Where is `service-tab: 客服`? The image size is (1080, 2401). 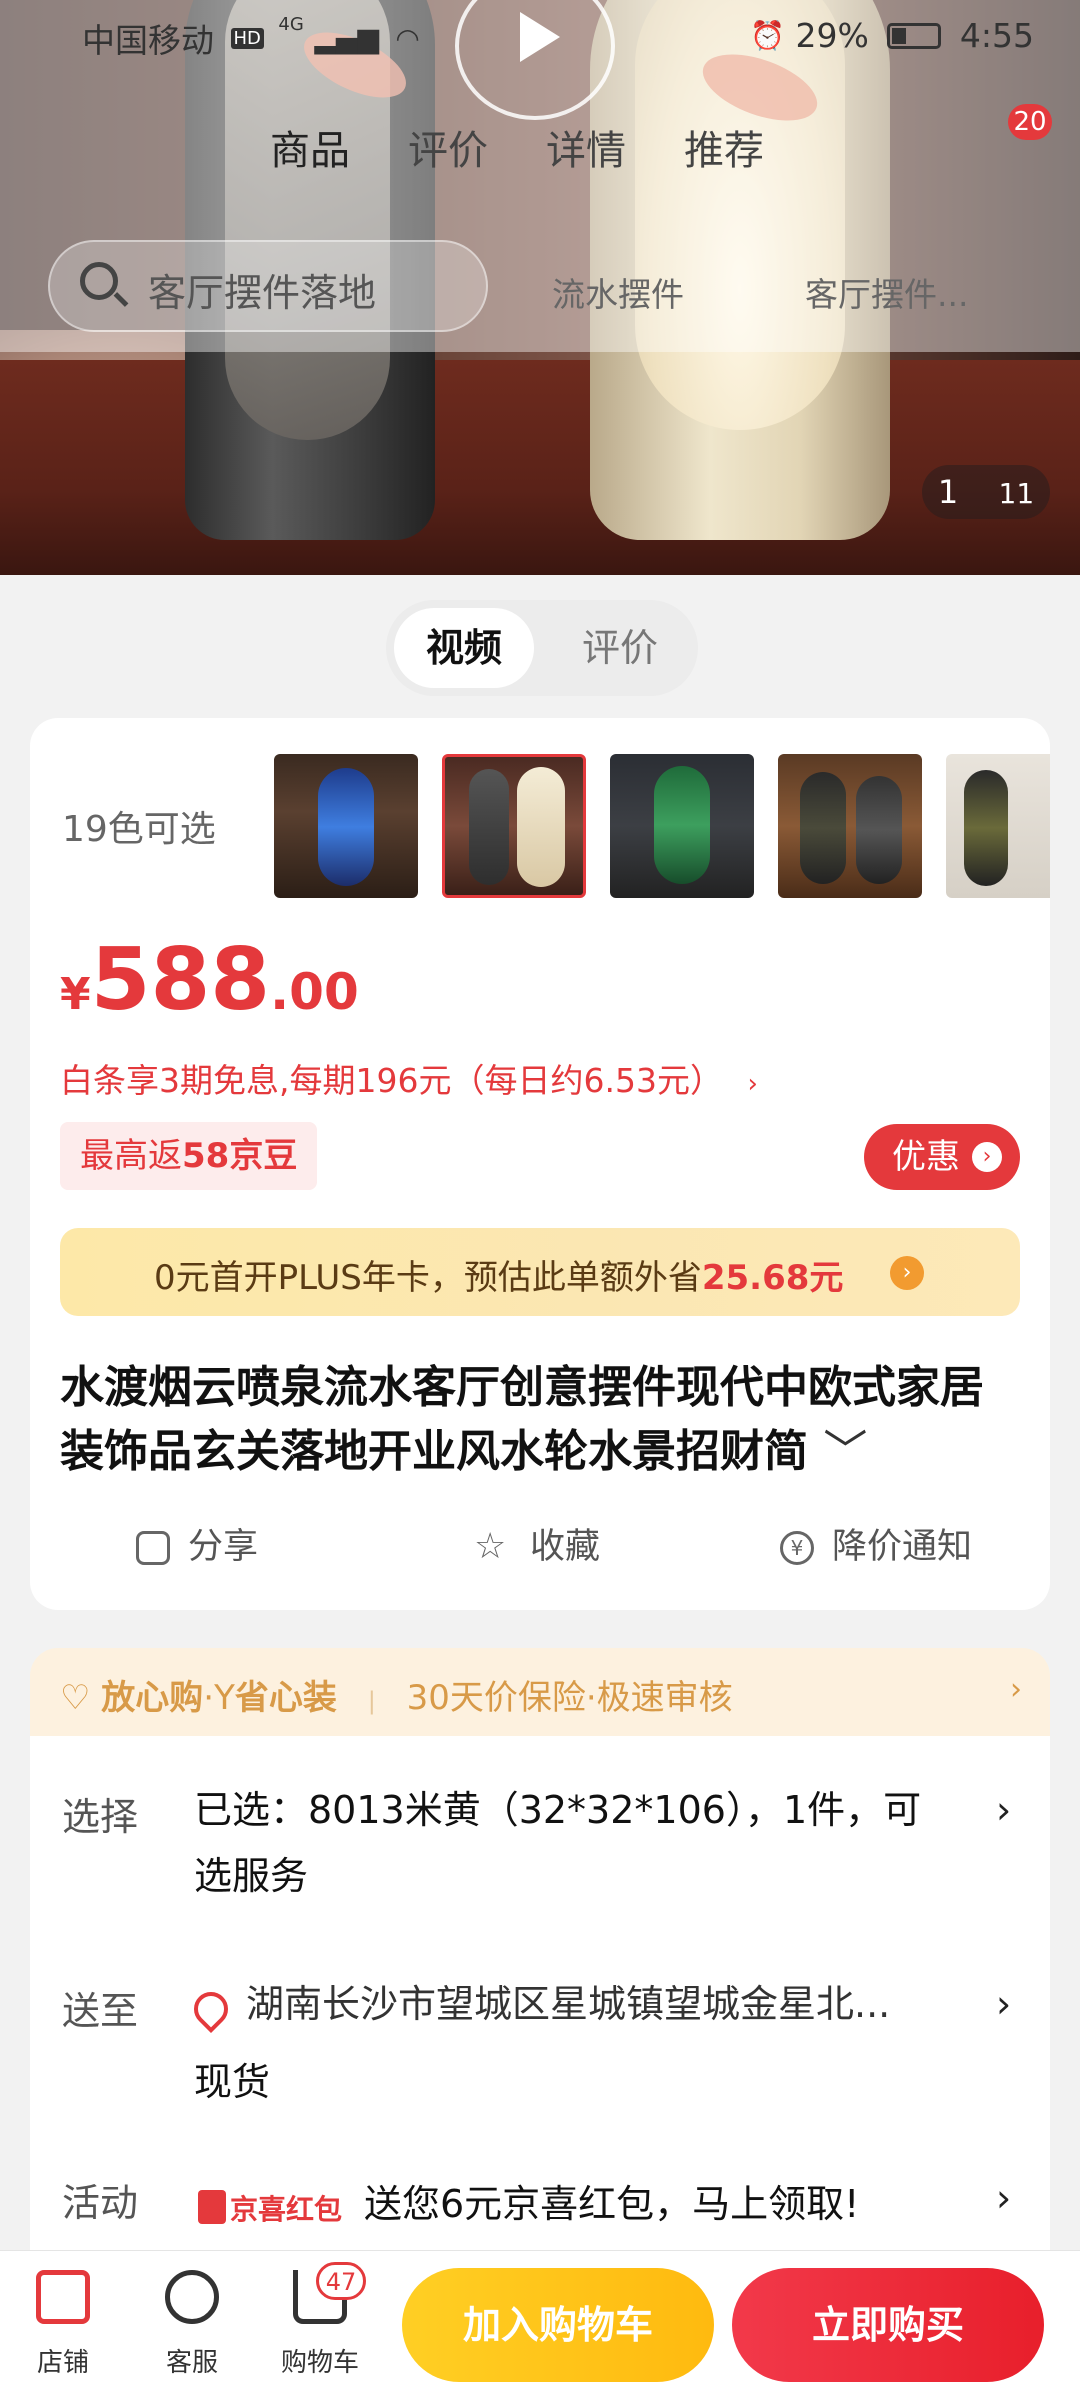
service-tab: 客服 is located at coordinates (192, 2324).